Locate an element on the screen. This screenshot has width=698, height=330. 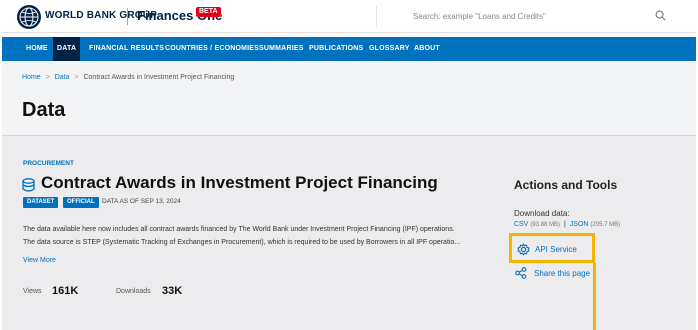
page-title: Data is located at coordinates (44, 110).